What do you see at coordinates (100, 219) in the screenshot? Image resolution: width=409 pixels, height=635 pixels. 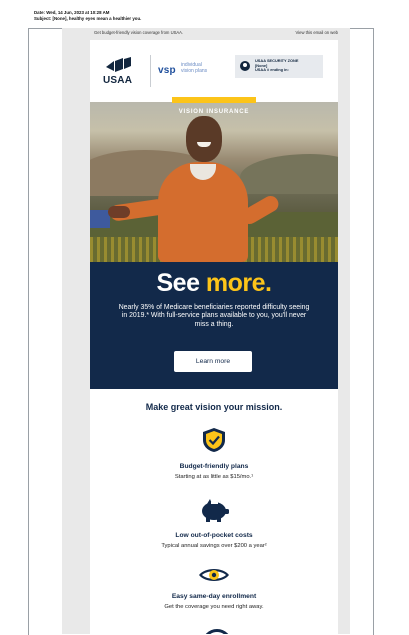 I see `hero-sleeve` at bounding box center [100, 219].